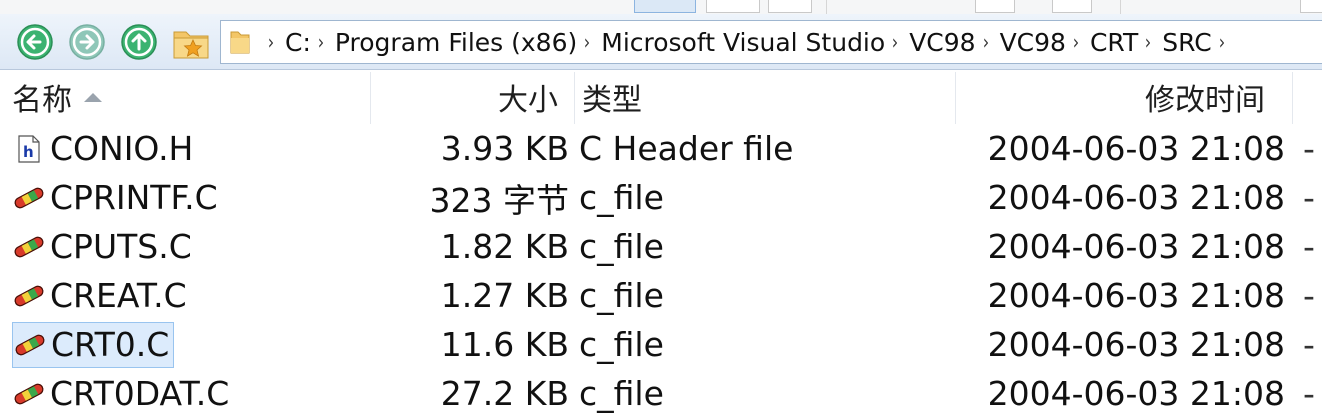 Image resolution: width=1322 pixels, height=418 pixels. Describe the element at coordinates (733, 6) in the screenshot. I see `view-list-button` at that location.